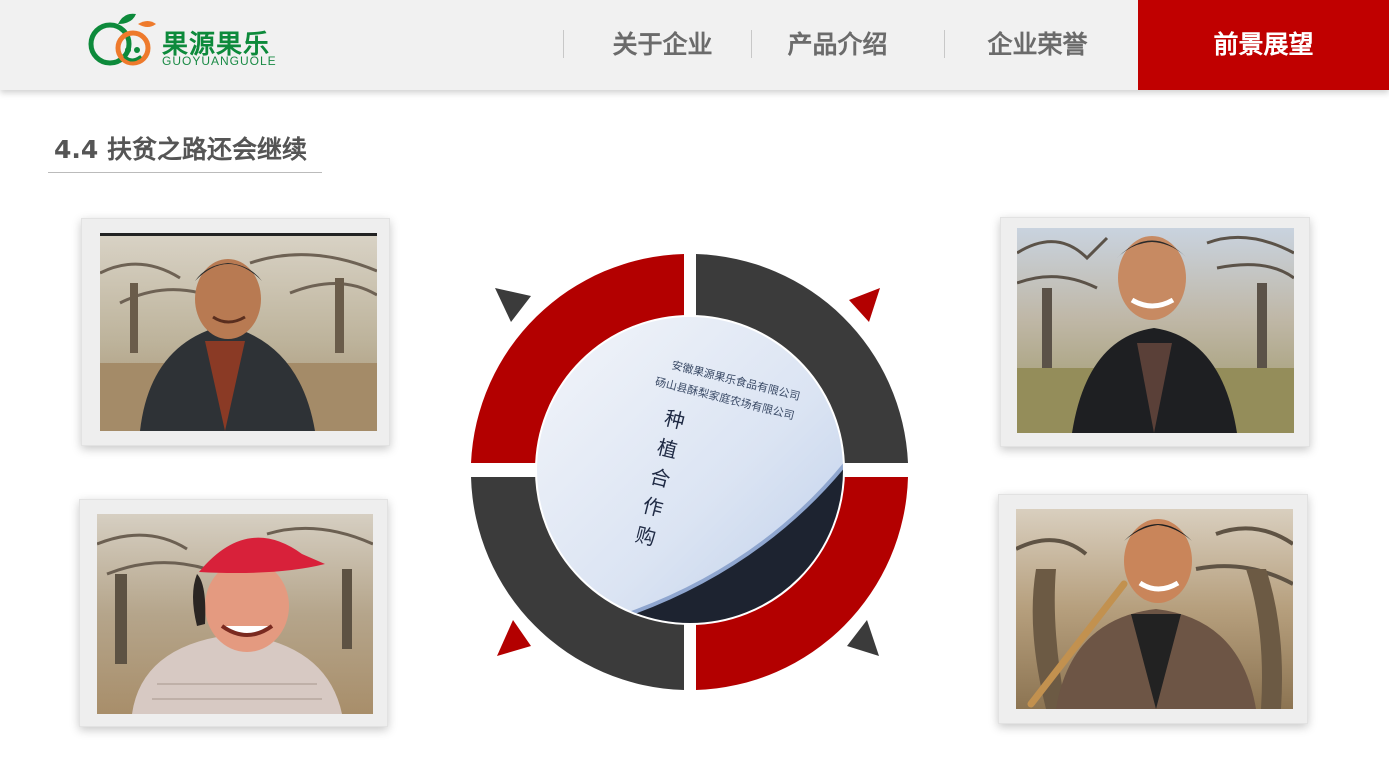 Image resolution: width=1389 pixels, height=778 pixels. I want to click on photo-frame-top-right, so click(1155, 332).